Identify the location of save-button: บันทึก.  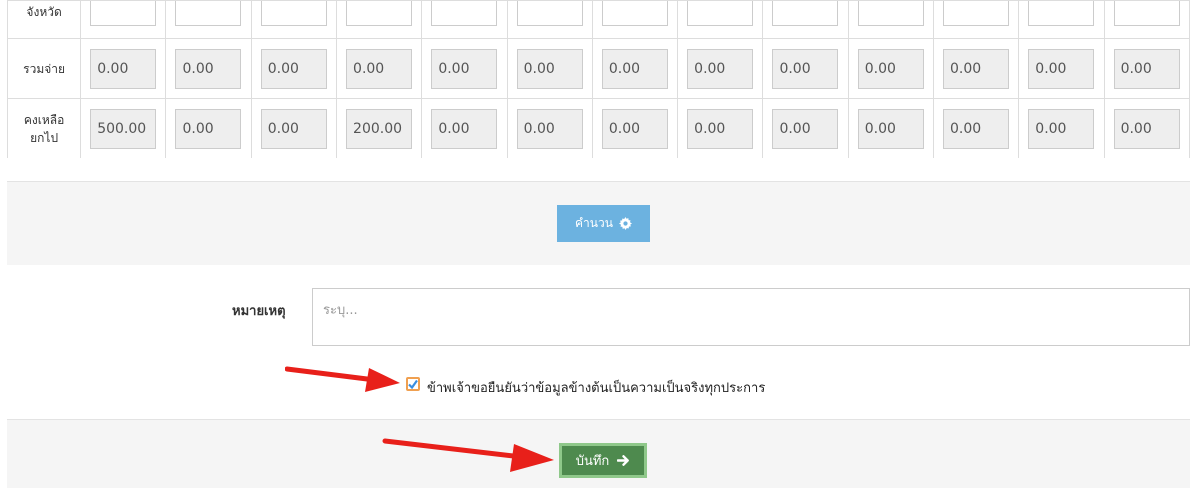
(603, 460).